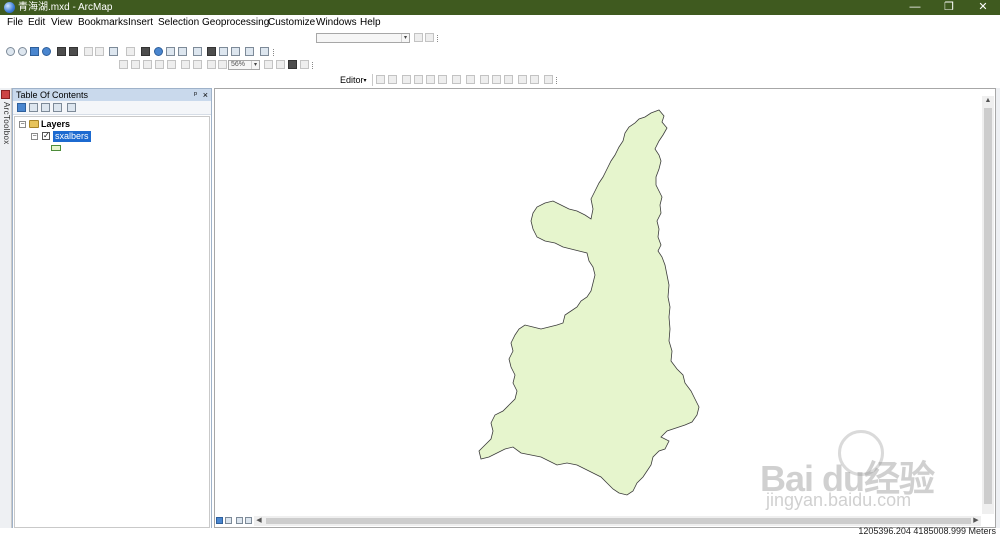  Describe the element at coordinates (171, 64) in the screenshot. I see `layout-zoom-100-icon` at that location.